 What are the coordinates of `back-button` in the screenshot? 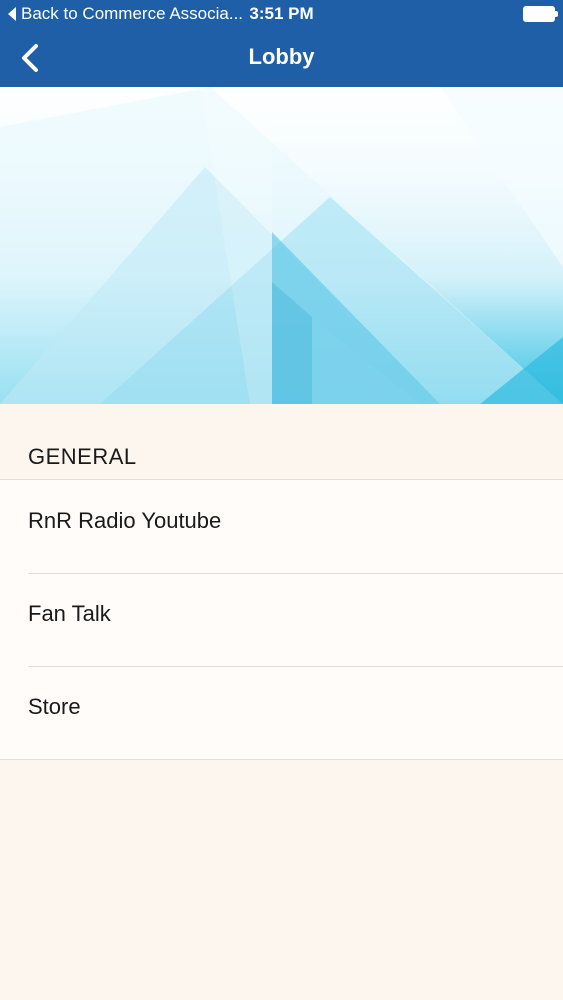 It's located at (30, 58).